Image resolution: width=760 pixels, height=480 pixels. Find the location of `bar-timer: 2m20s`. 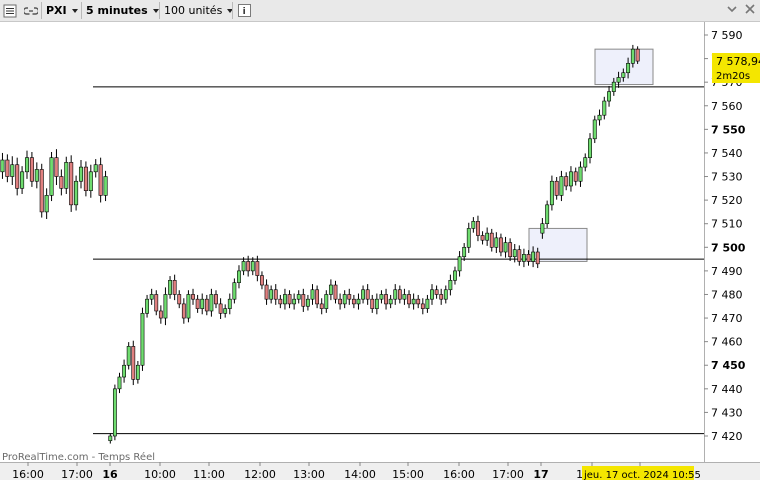

bar-timer: 2m20s is located at coordinates (733, 76).